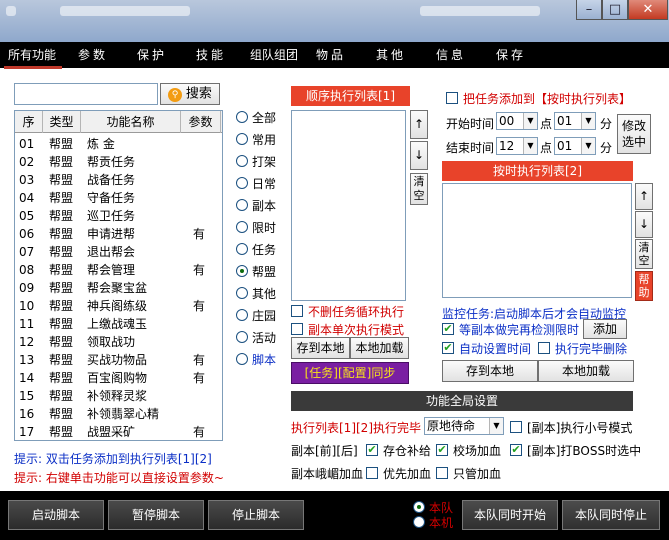 The width and height of the screenshot is (669, 540). I want to click on tab-all-functions: 所有功能, so click(32, 55).